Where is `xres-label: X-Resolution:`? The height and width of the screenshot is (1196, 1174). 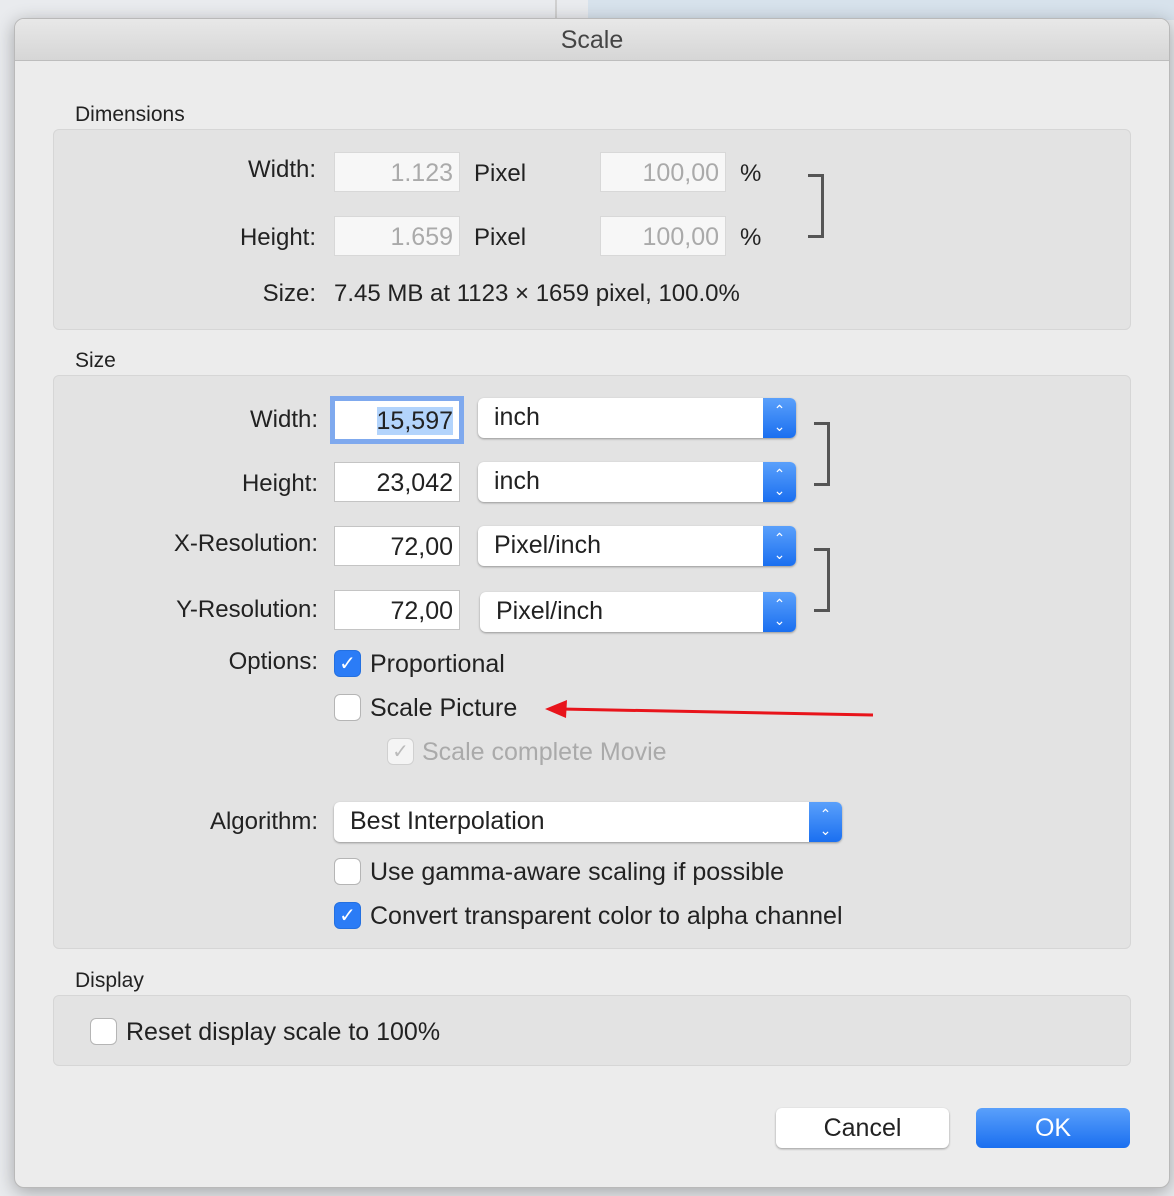
xres-label: X-Resolution: is located at coordinates (245, 543).